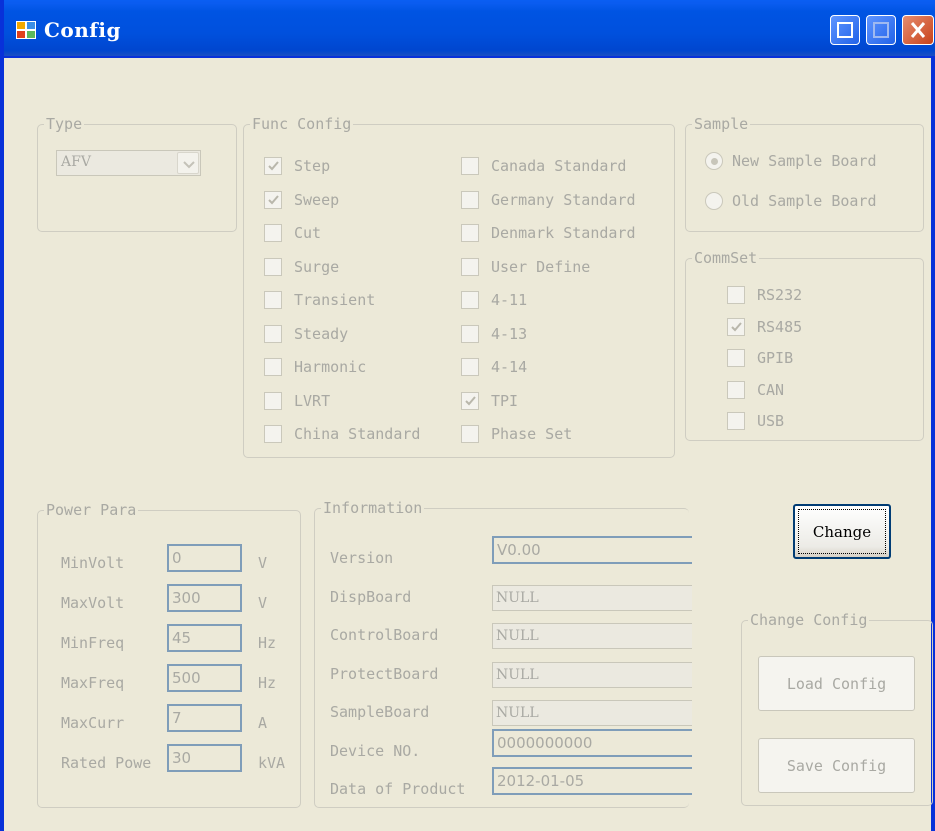  Describe the element at coordinates (373, 508) in the screenshot. I see `information-legend: Information` at that location.